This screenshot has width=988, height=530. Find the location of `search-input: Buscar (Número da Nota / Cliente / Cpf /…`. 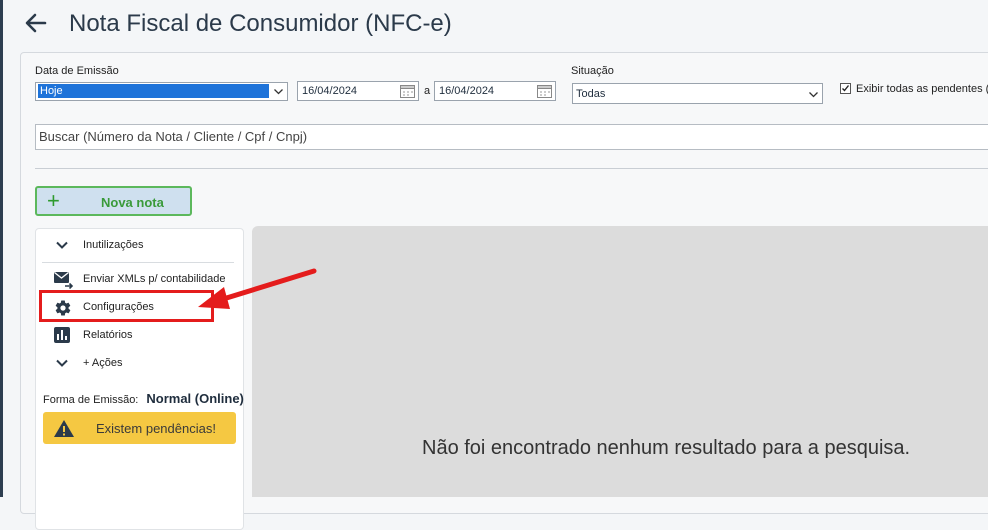

search-input: Buscar (Número da Nota / Cliente / Cpf /… is located at coordinates (511, 137).